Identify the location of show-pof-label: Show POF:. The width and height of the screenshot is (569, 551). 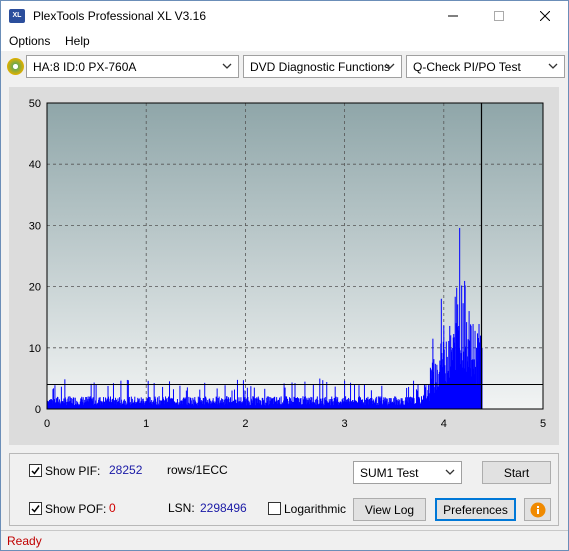
(76, 509).